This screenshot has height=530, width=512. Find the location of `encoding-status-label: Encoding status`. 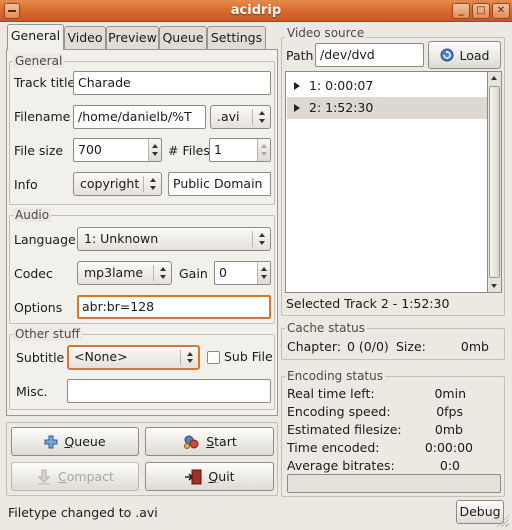

encoding-status-label: Encoding status is located at coordinates (335, 376).